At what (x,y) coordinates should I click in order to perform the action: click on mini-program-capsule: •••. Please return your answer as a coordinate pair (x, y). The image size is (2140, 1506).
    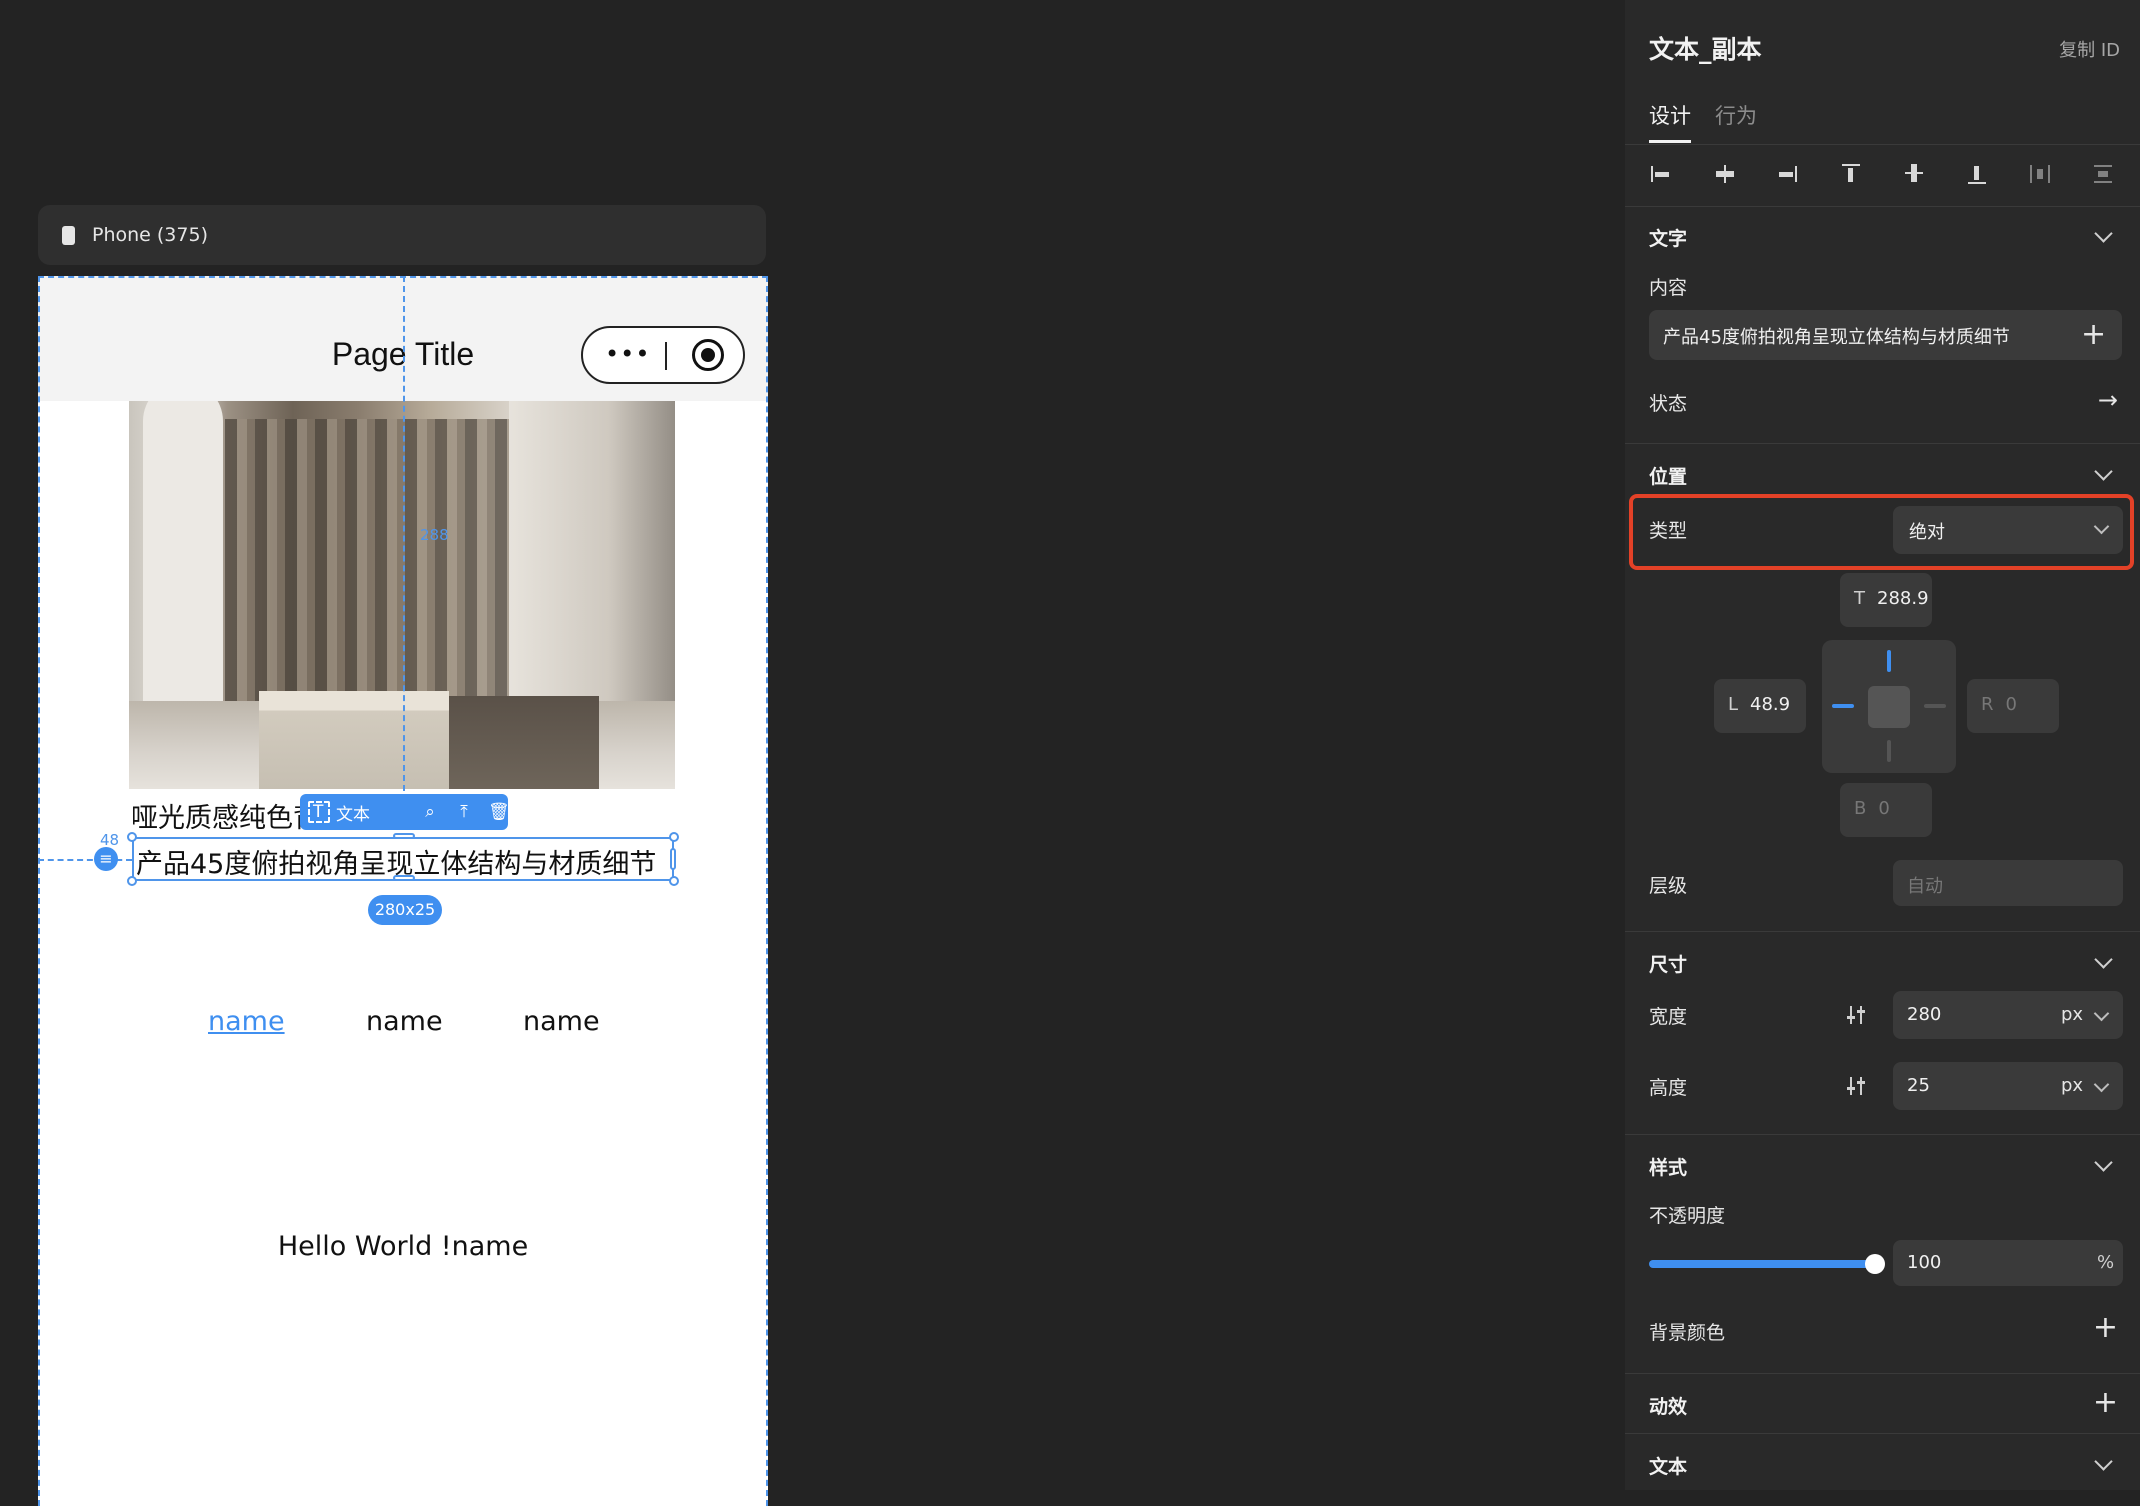
    Looking at the image, I should click on (663, 355).